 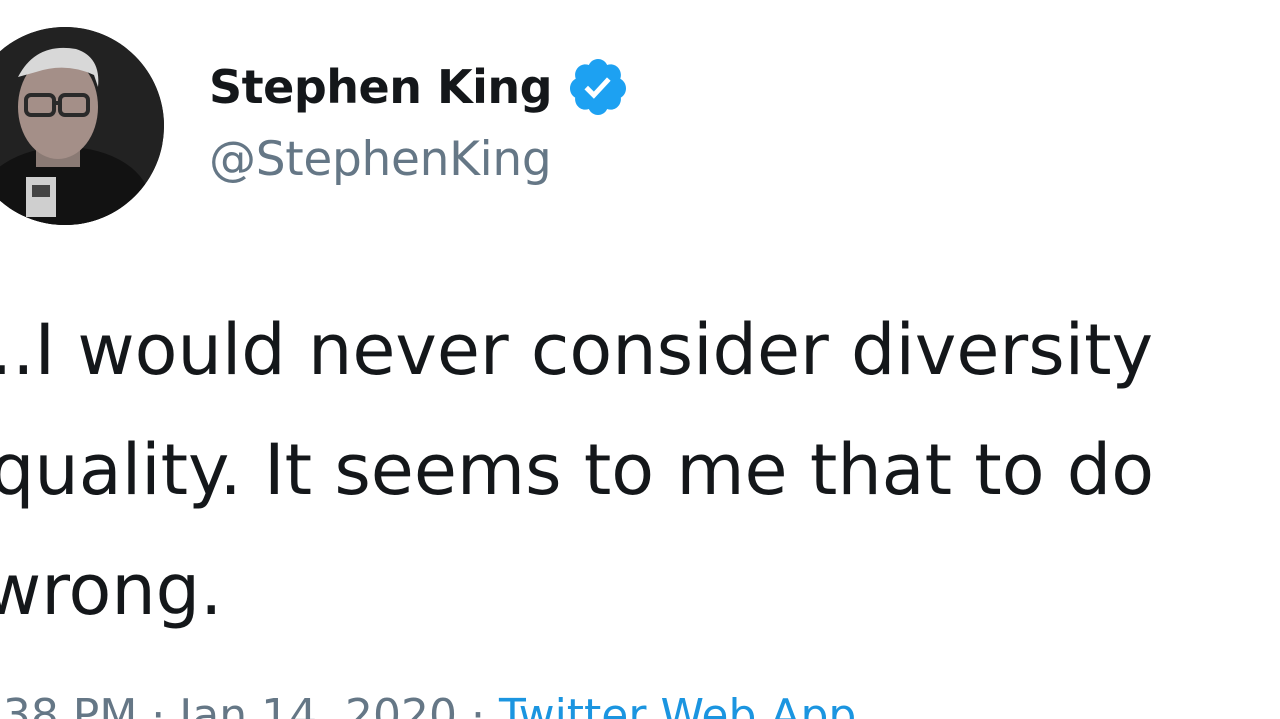 What do you see at coordinates (68, 704) in the screenshot?
I see `tweet-time: 4:38 PM` at bounding box center [68, 704].